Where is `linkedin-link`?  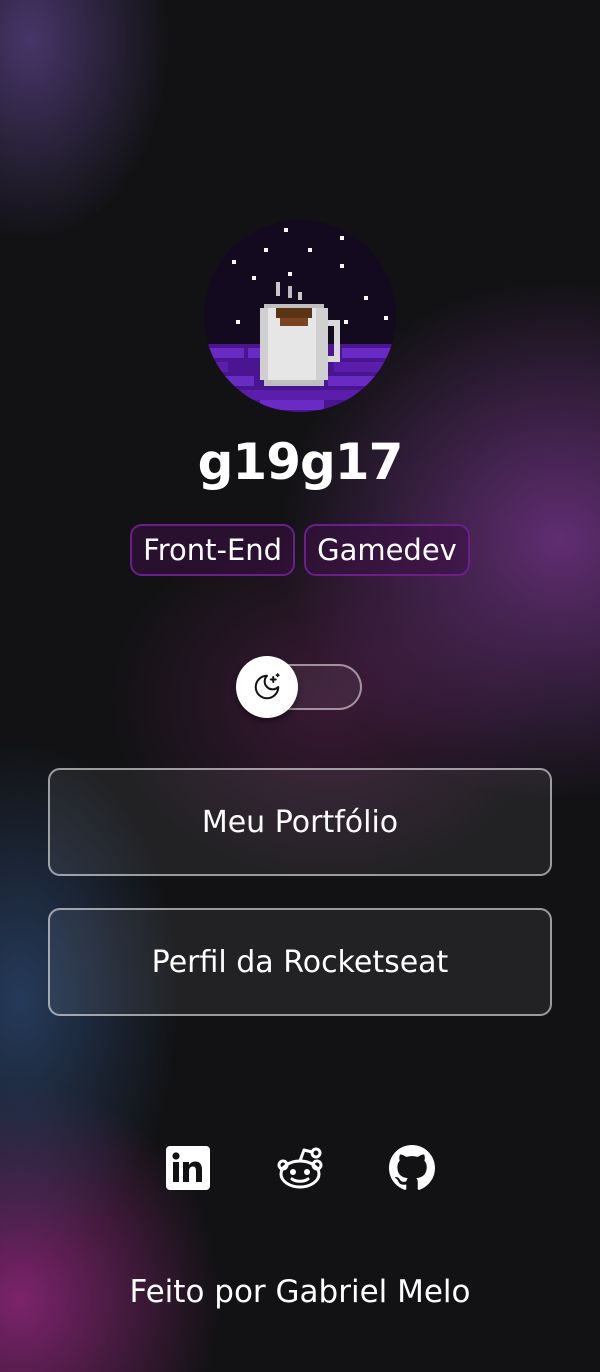 linkedin-link is located at coordinates (188, 1168).